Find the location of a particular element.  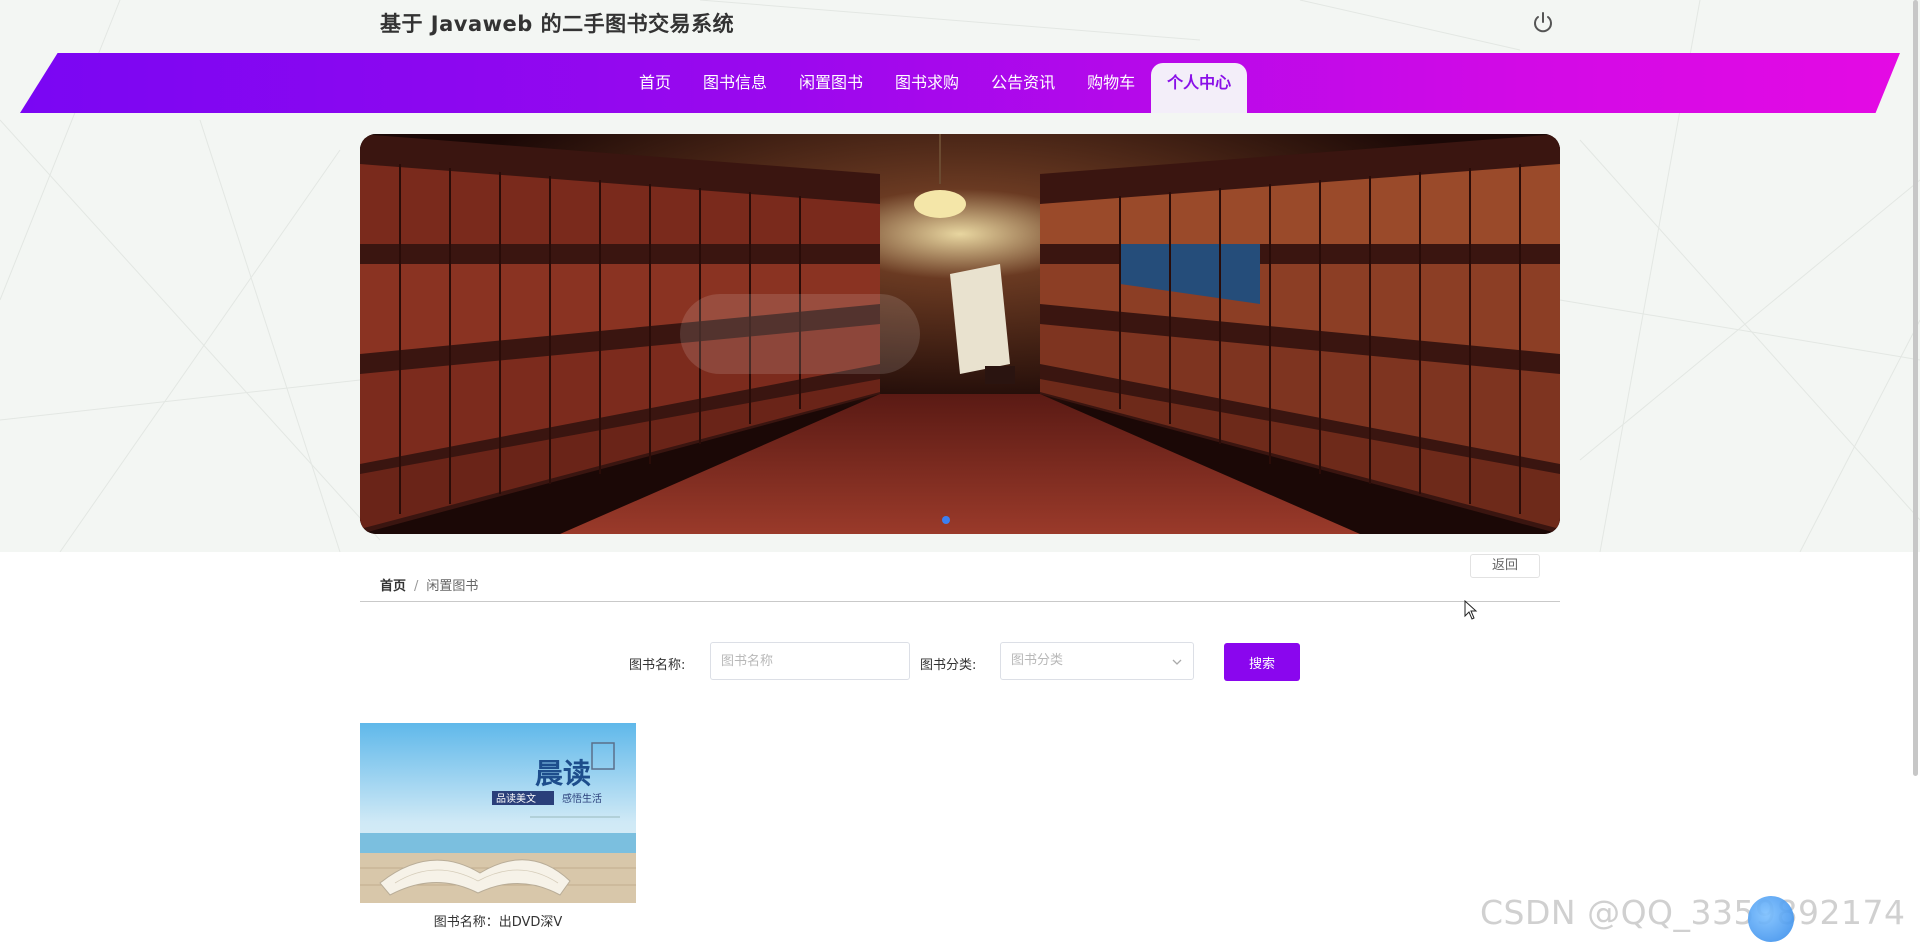

book-name-input is located at coordinates (810, 661).